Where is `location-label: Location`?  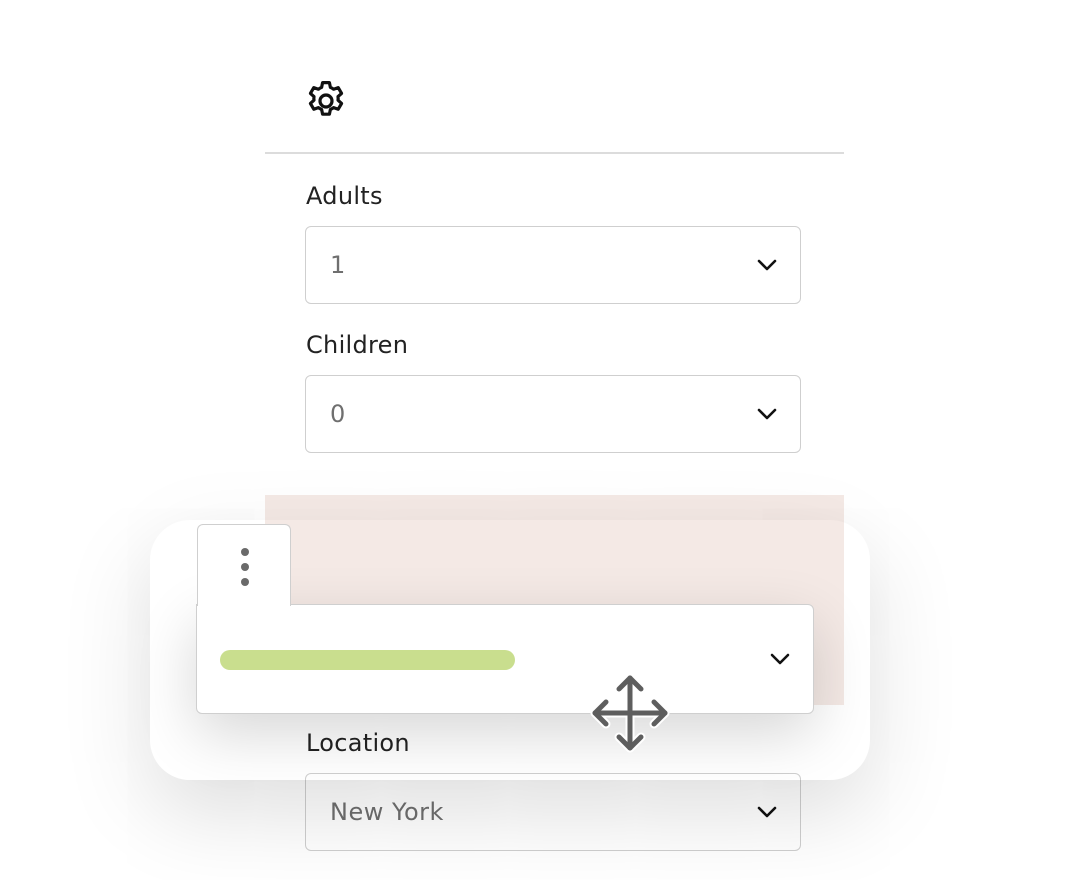
location-label: Location is located at coordinates (358, 743).